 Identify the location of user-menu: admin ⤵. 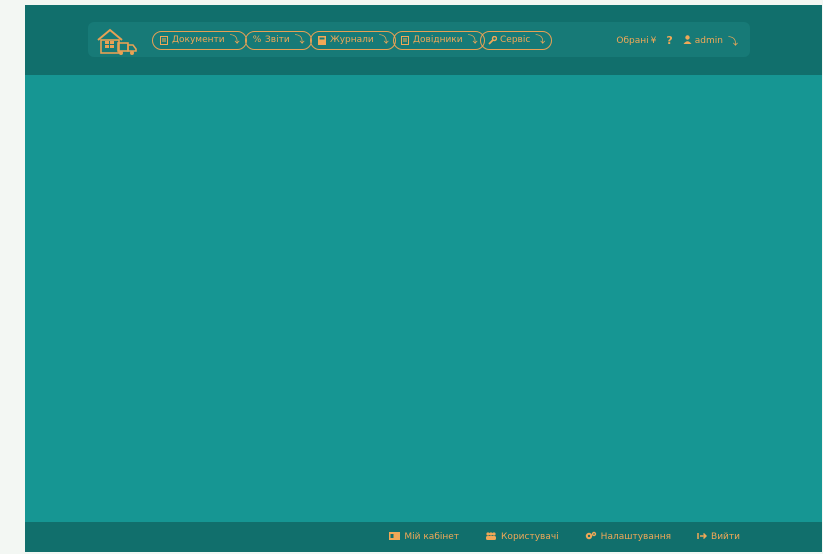
(710, 40).